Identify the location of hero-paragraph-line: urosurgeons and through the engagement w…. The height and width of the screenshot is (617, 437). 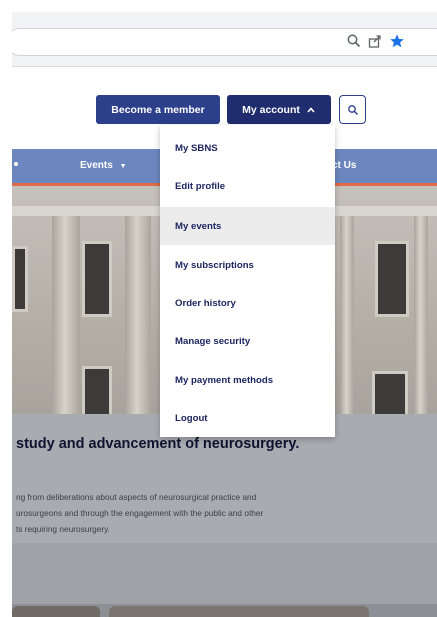
(140, 513).